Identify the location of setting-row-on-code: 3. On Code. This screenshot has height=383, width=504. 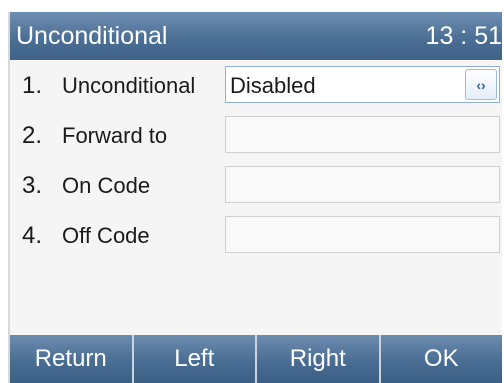
(256, 185).